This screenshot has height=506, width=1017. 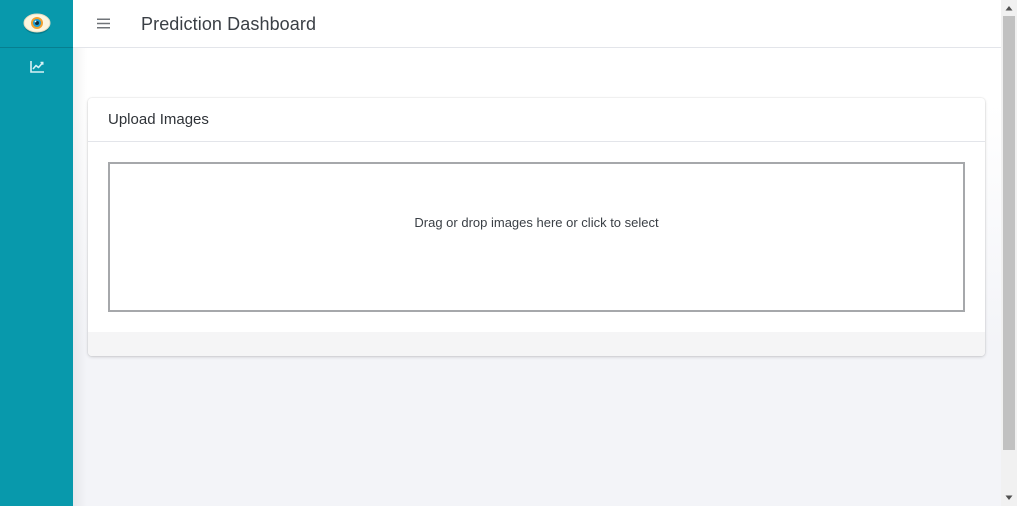 What do you see at coordinates (158, 119) in the screenshot?
I see `card-title: Upload Images` at bounding box center [158, 119].